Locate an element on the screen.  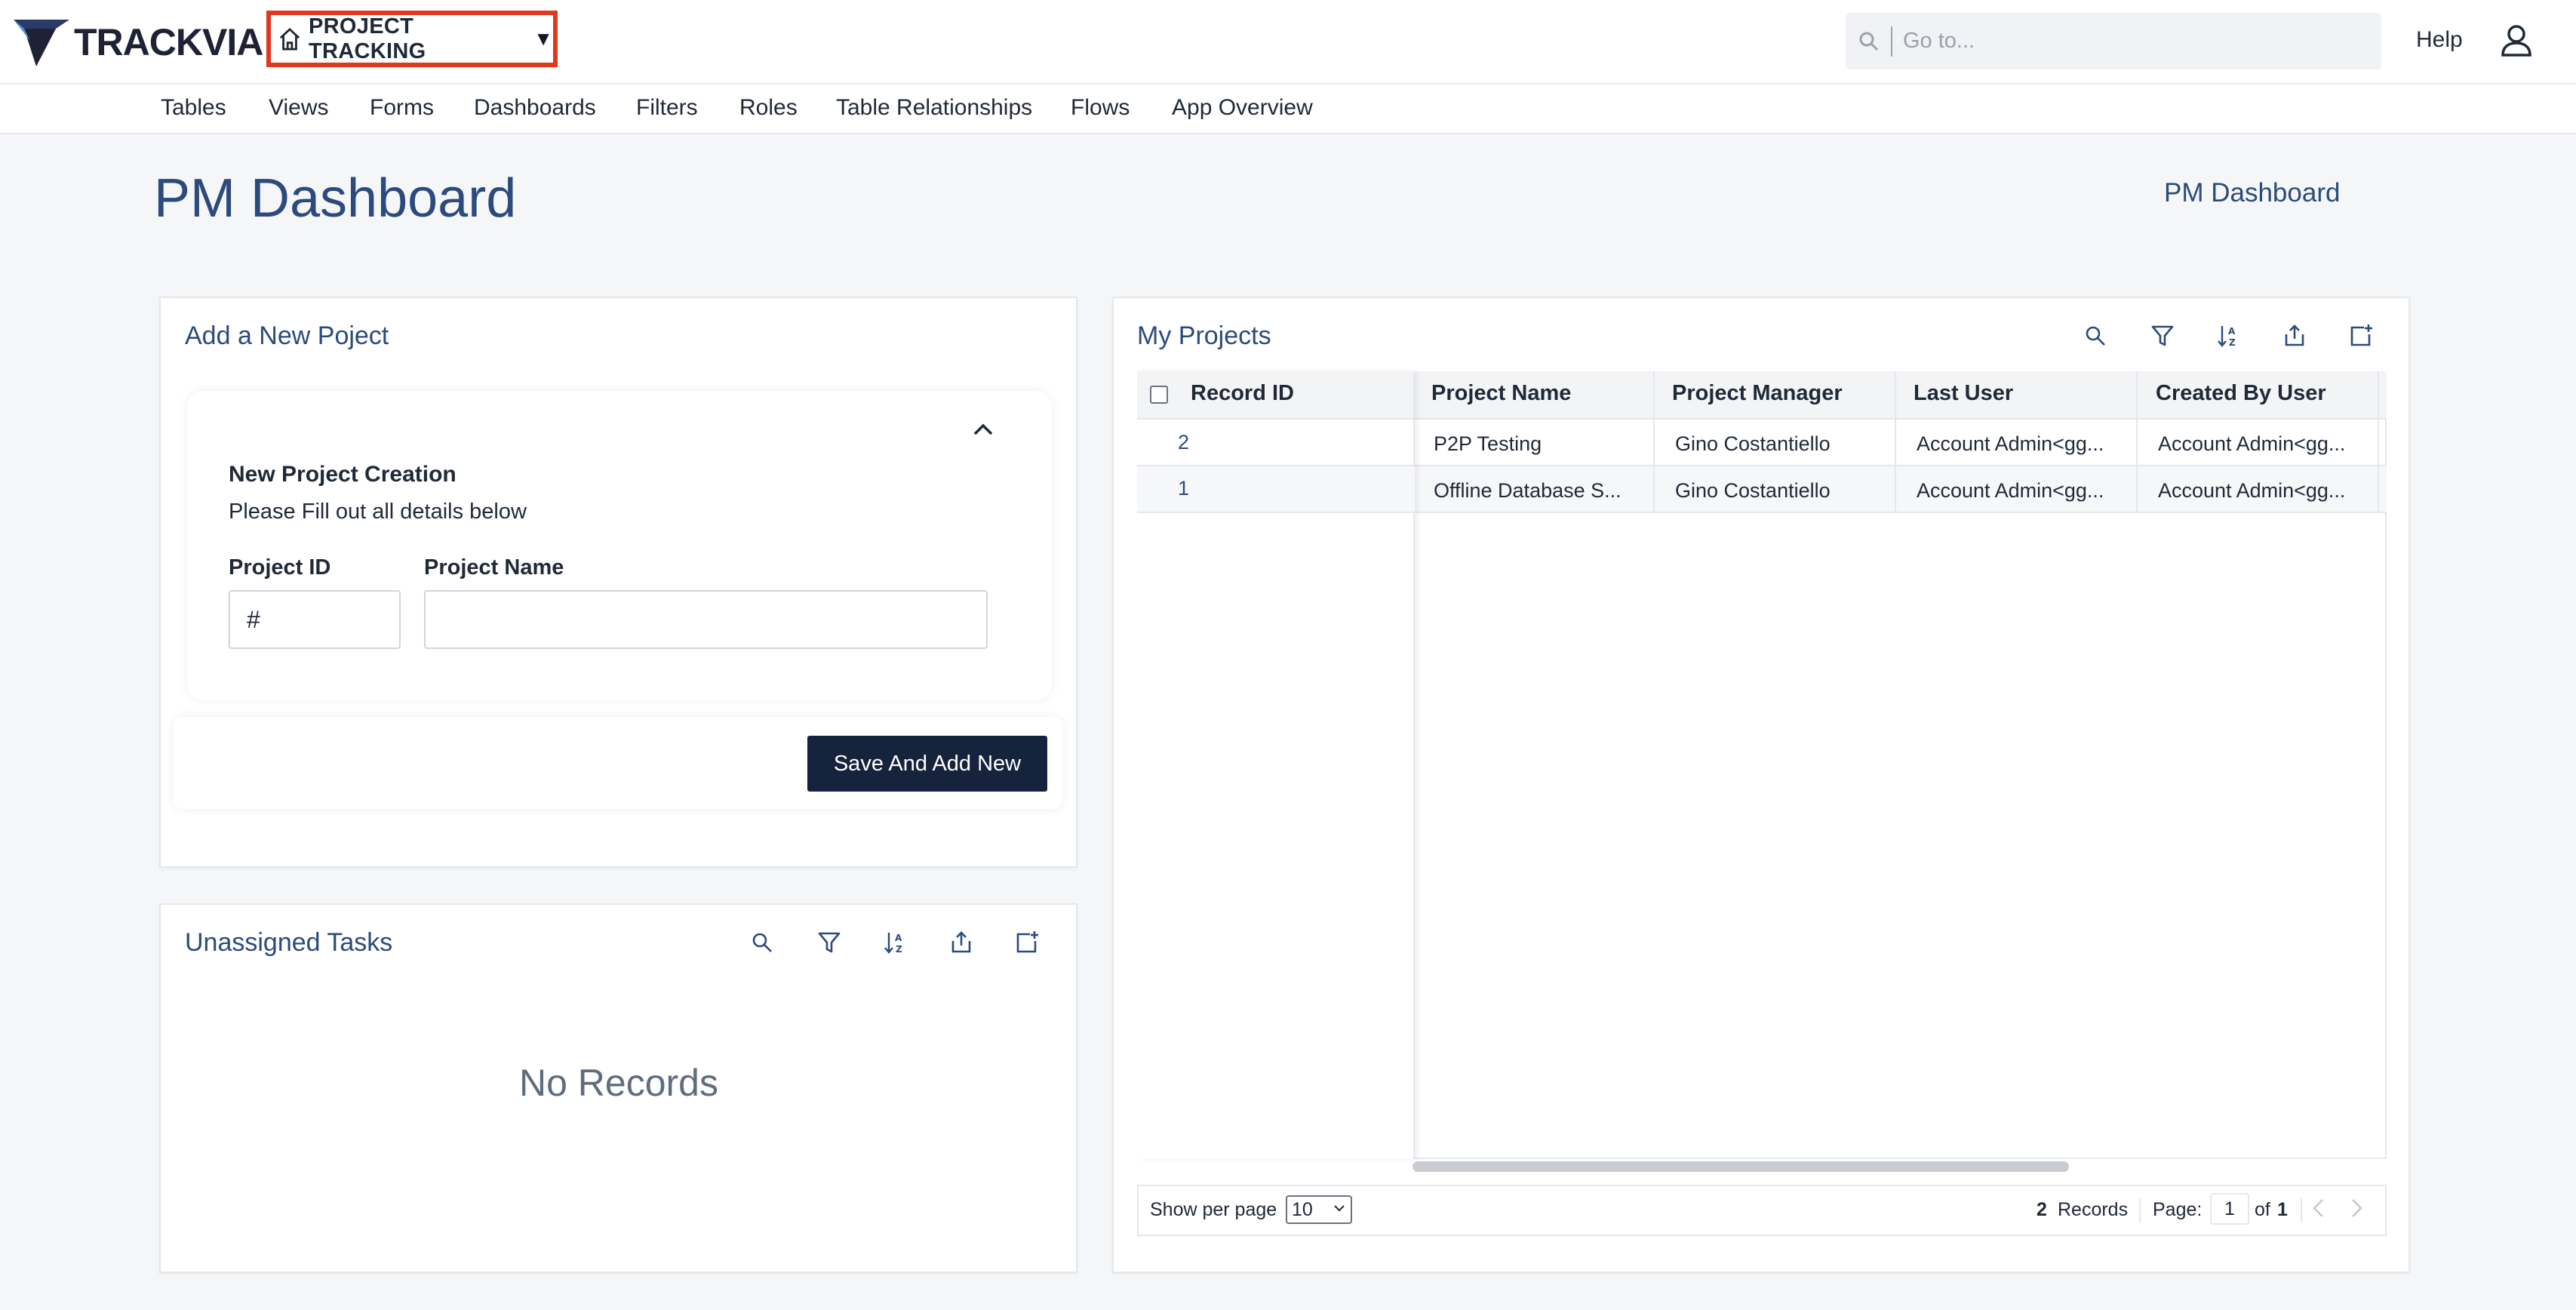
project-id-field: # is located at coordinates (315, 619).